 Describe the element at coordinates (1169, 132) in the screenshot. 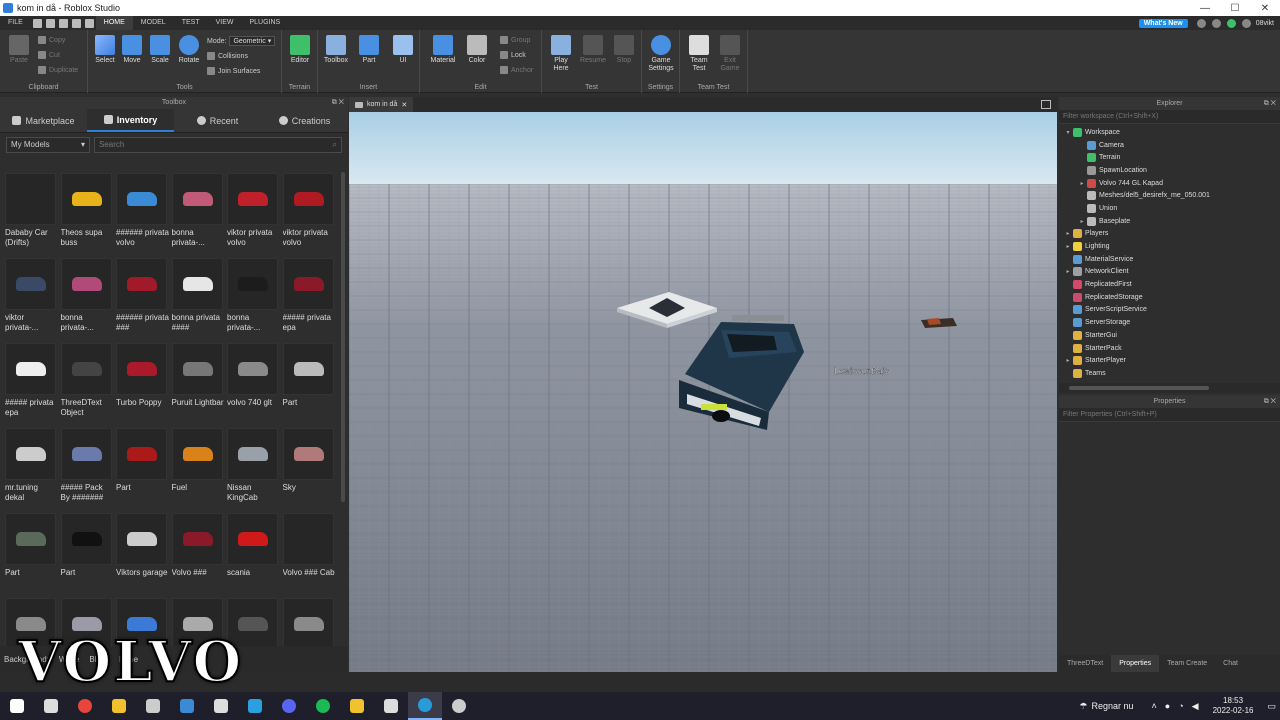

I see `explorer-item: ▾ Workspace` at that location.